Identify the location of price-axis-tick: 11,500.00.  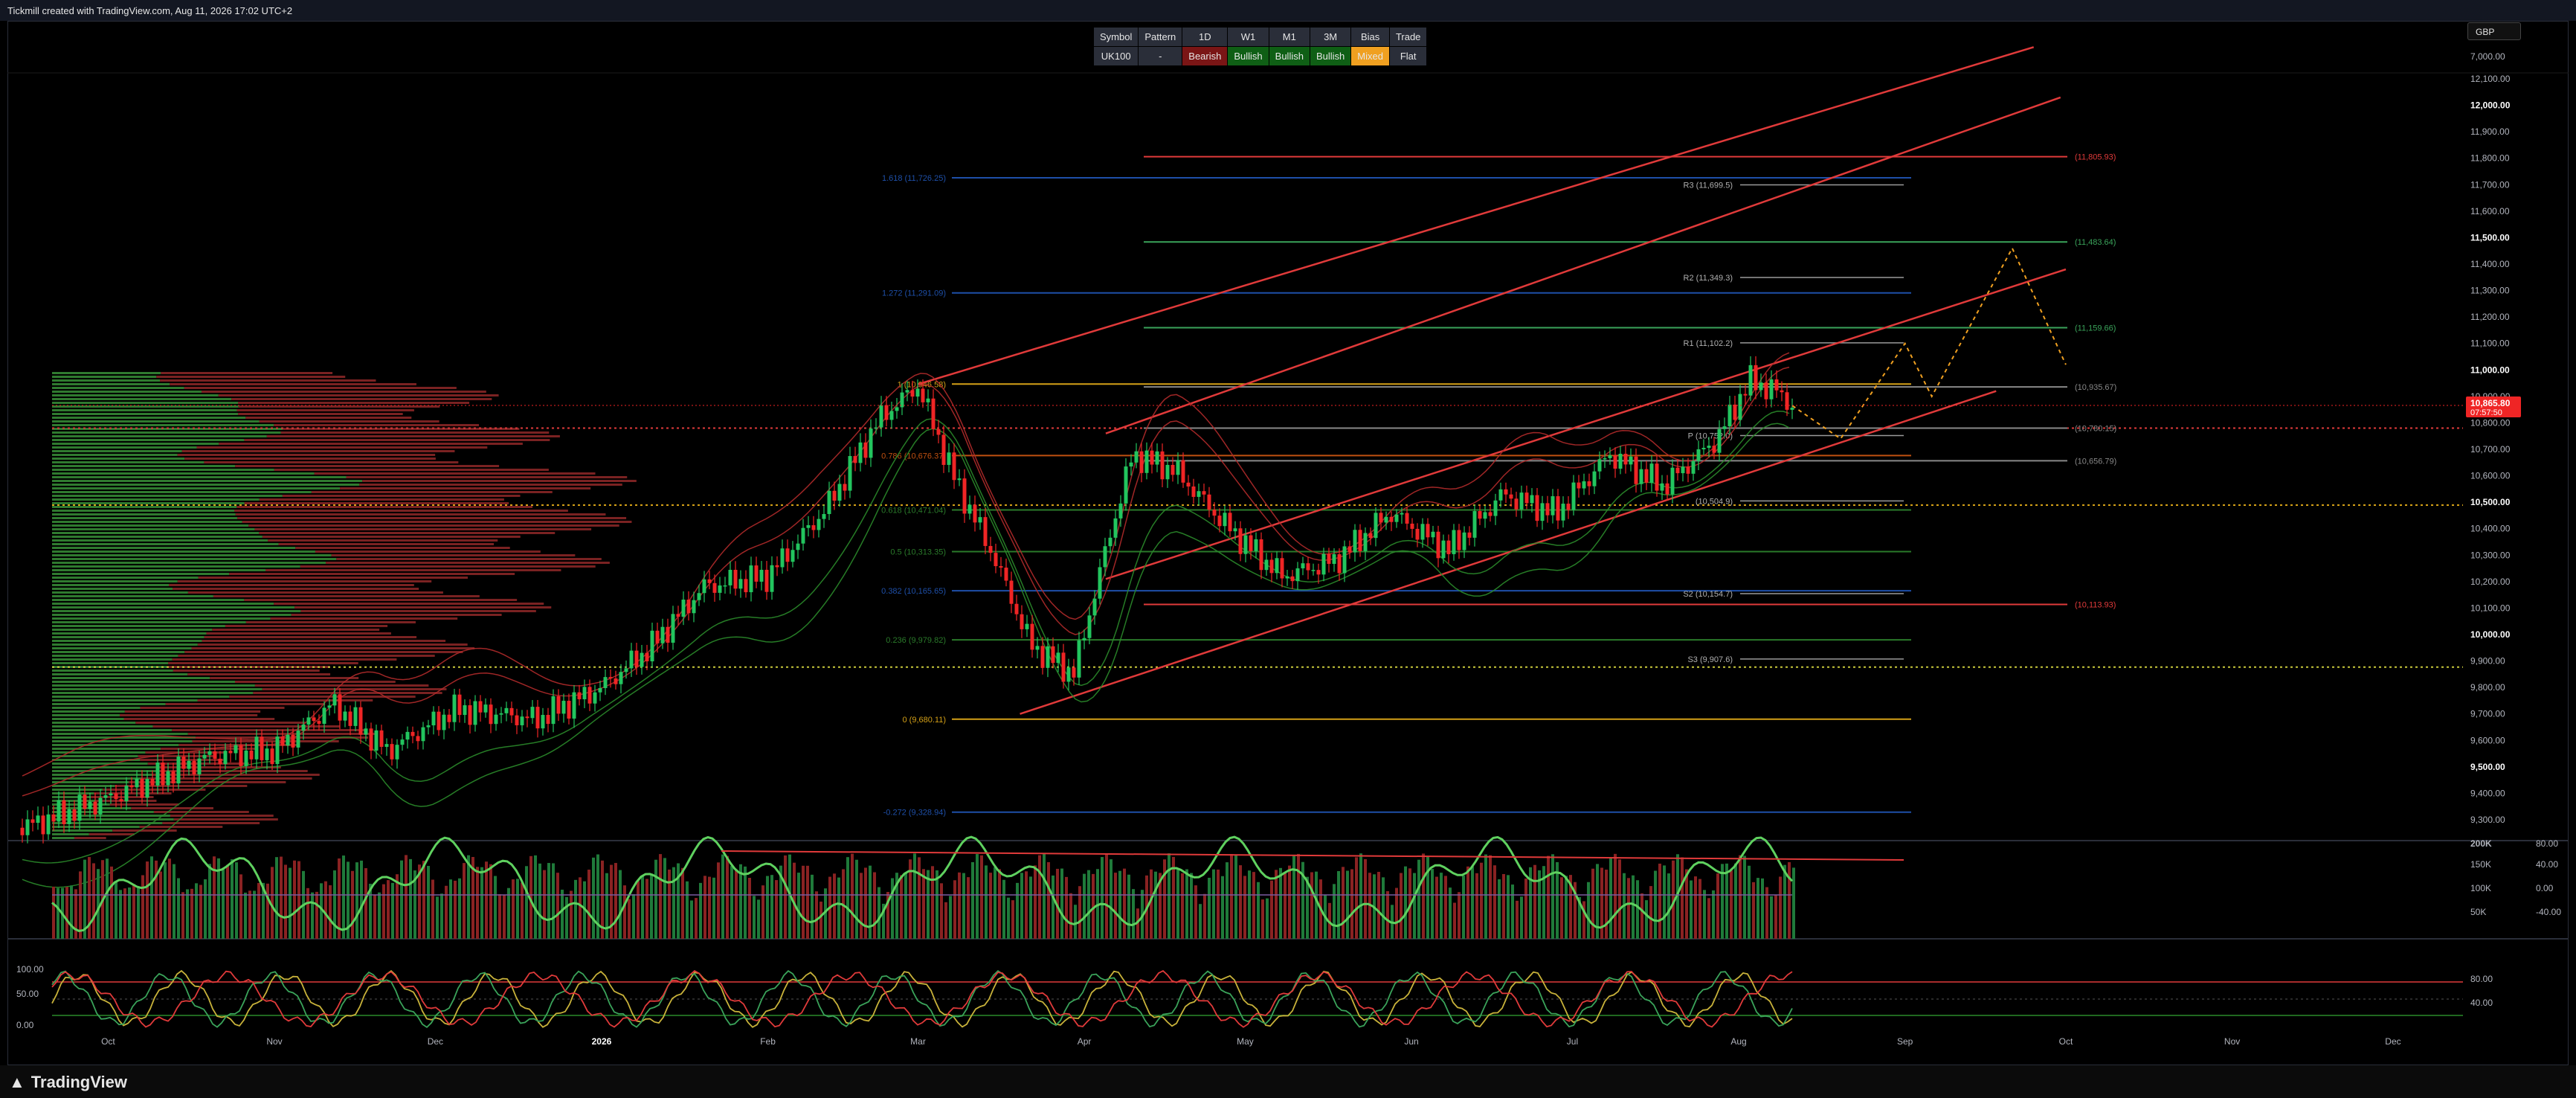
(2490, 237).